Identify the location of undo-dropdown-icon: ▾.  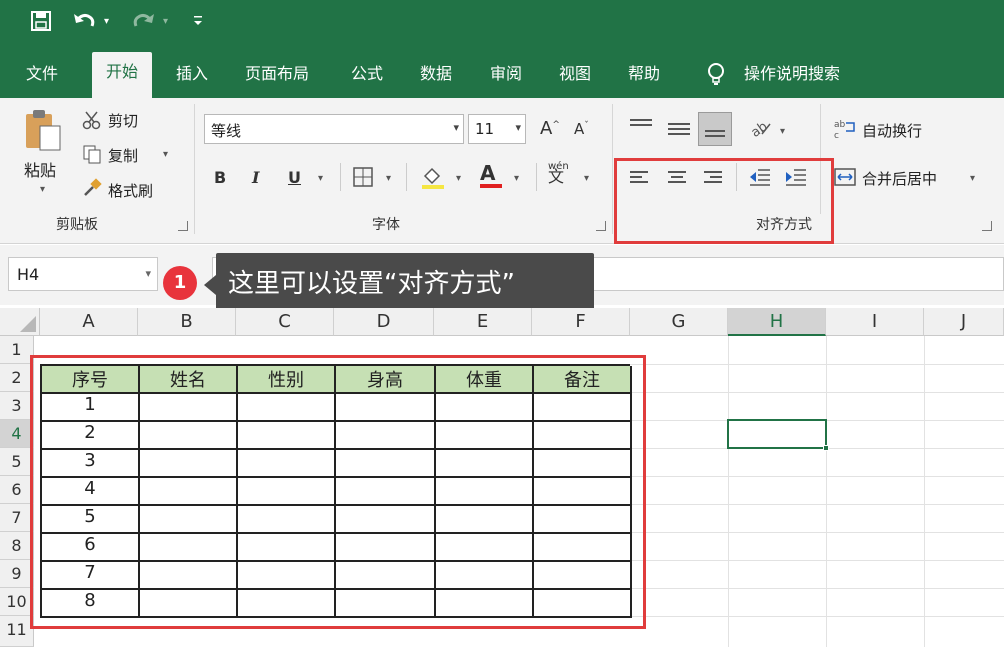
(106, 21).